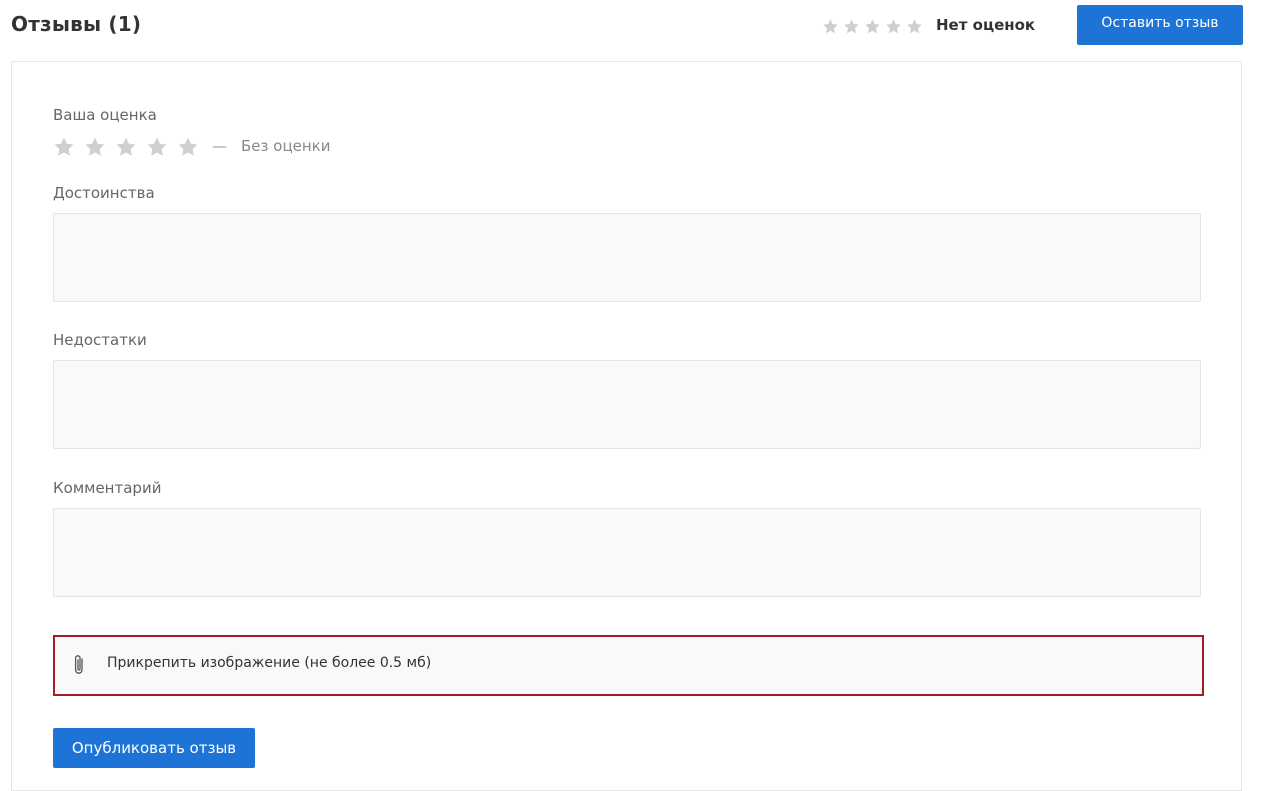 This screenshot has width=1262, height=791. I want to click on leave-review-button: Оставить отзыв, so click(1160, 25).